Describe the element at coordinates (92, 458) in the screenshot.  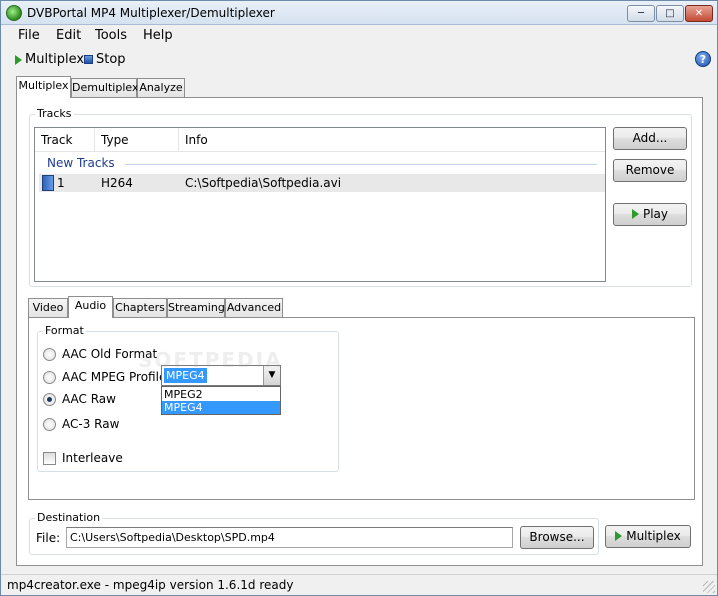
I see `interleave-label: Interleave` at that location.